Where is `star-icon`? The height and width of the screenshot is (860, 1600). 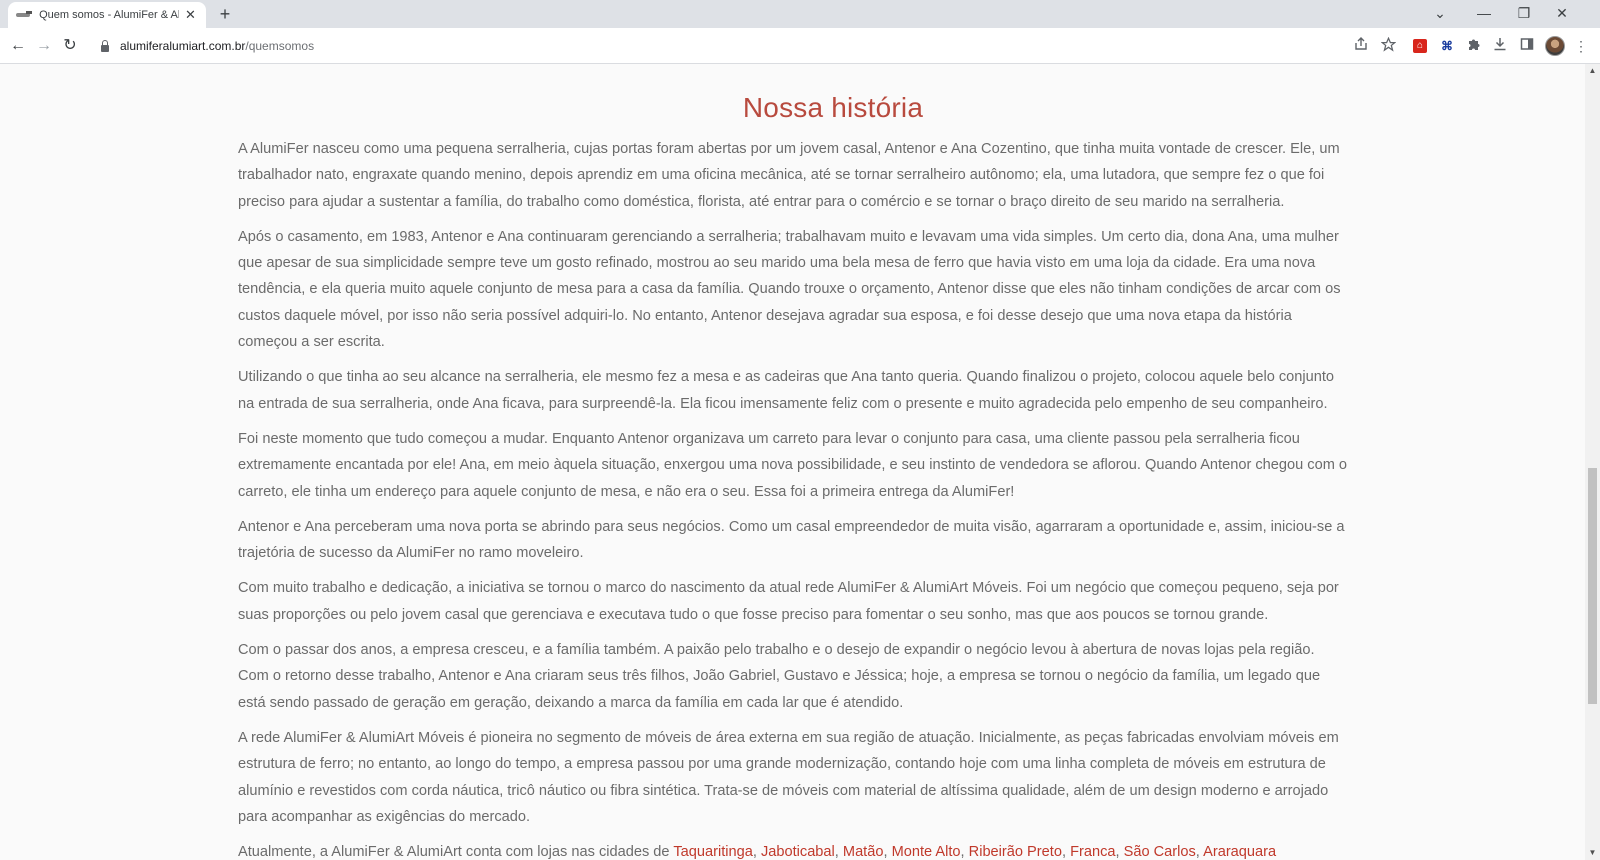
star-icon is located at coordinates (1388, 45).